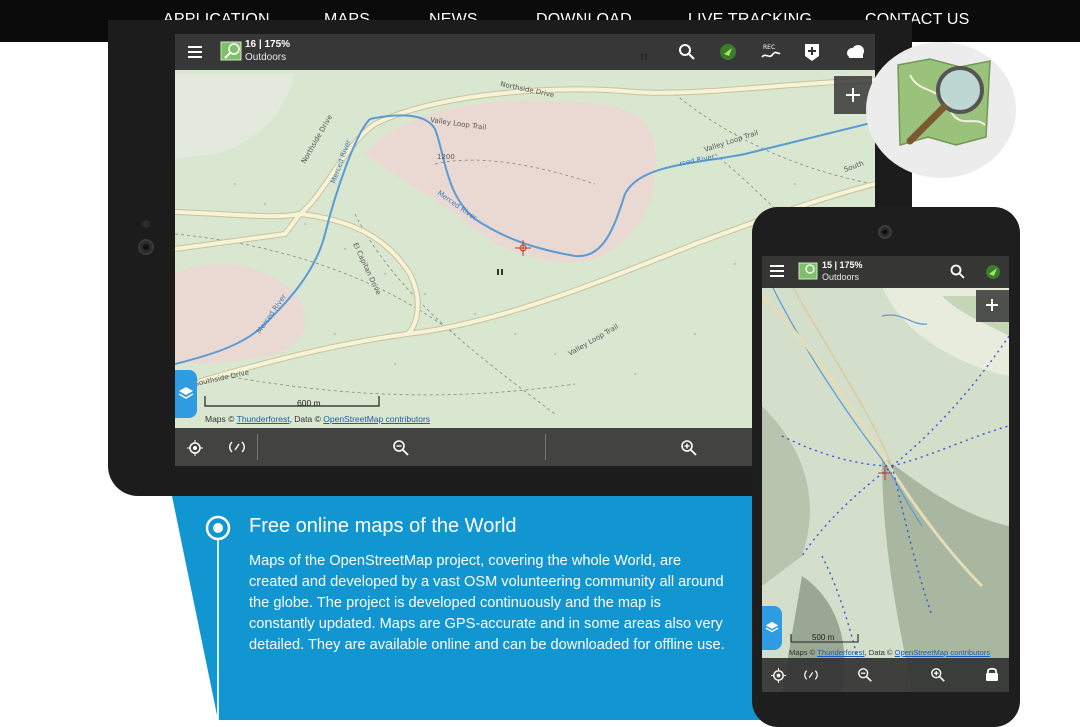 The width and height of the screenshot is (1080, 727). What do you see at coordinates (841, 277) in the screenshot?
I see `phone-map-style: Outdoors` at bounding box center [841, 277].